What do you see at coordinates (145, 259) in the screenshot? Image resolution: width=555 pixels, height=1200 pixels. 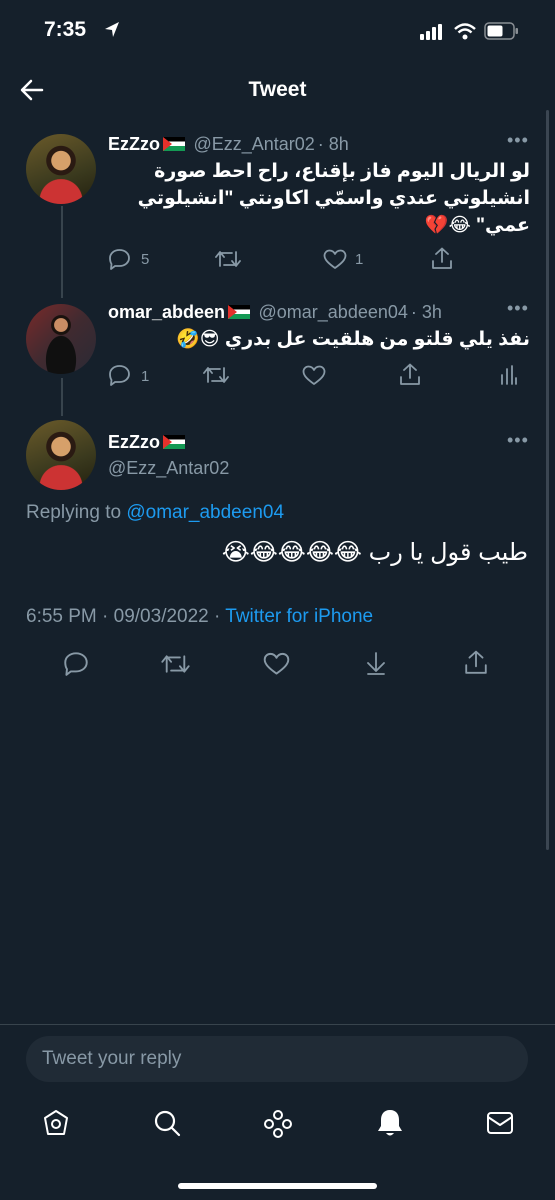 I see `reply-count: 5` at bounding box center [145, 259].